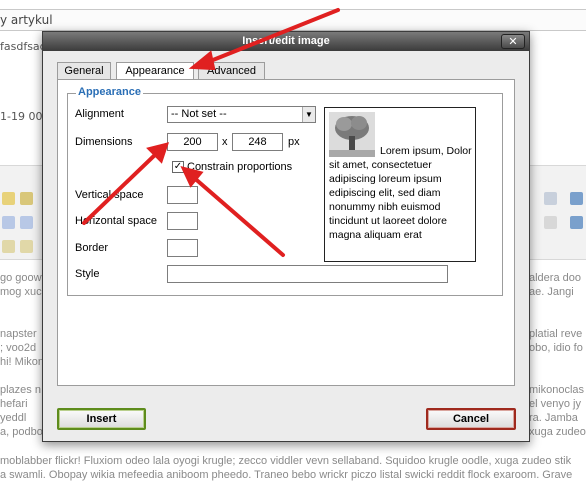  What do you see at coordinates (553, 418) in the screenshot?
I see `body-text-line: ra. Jamba` at bounding box center [553, 418].